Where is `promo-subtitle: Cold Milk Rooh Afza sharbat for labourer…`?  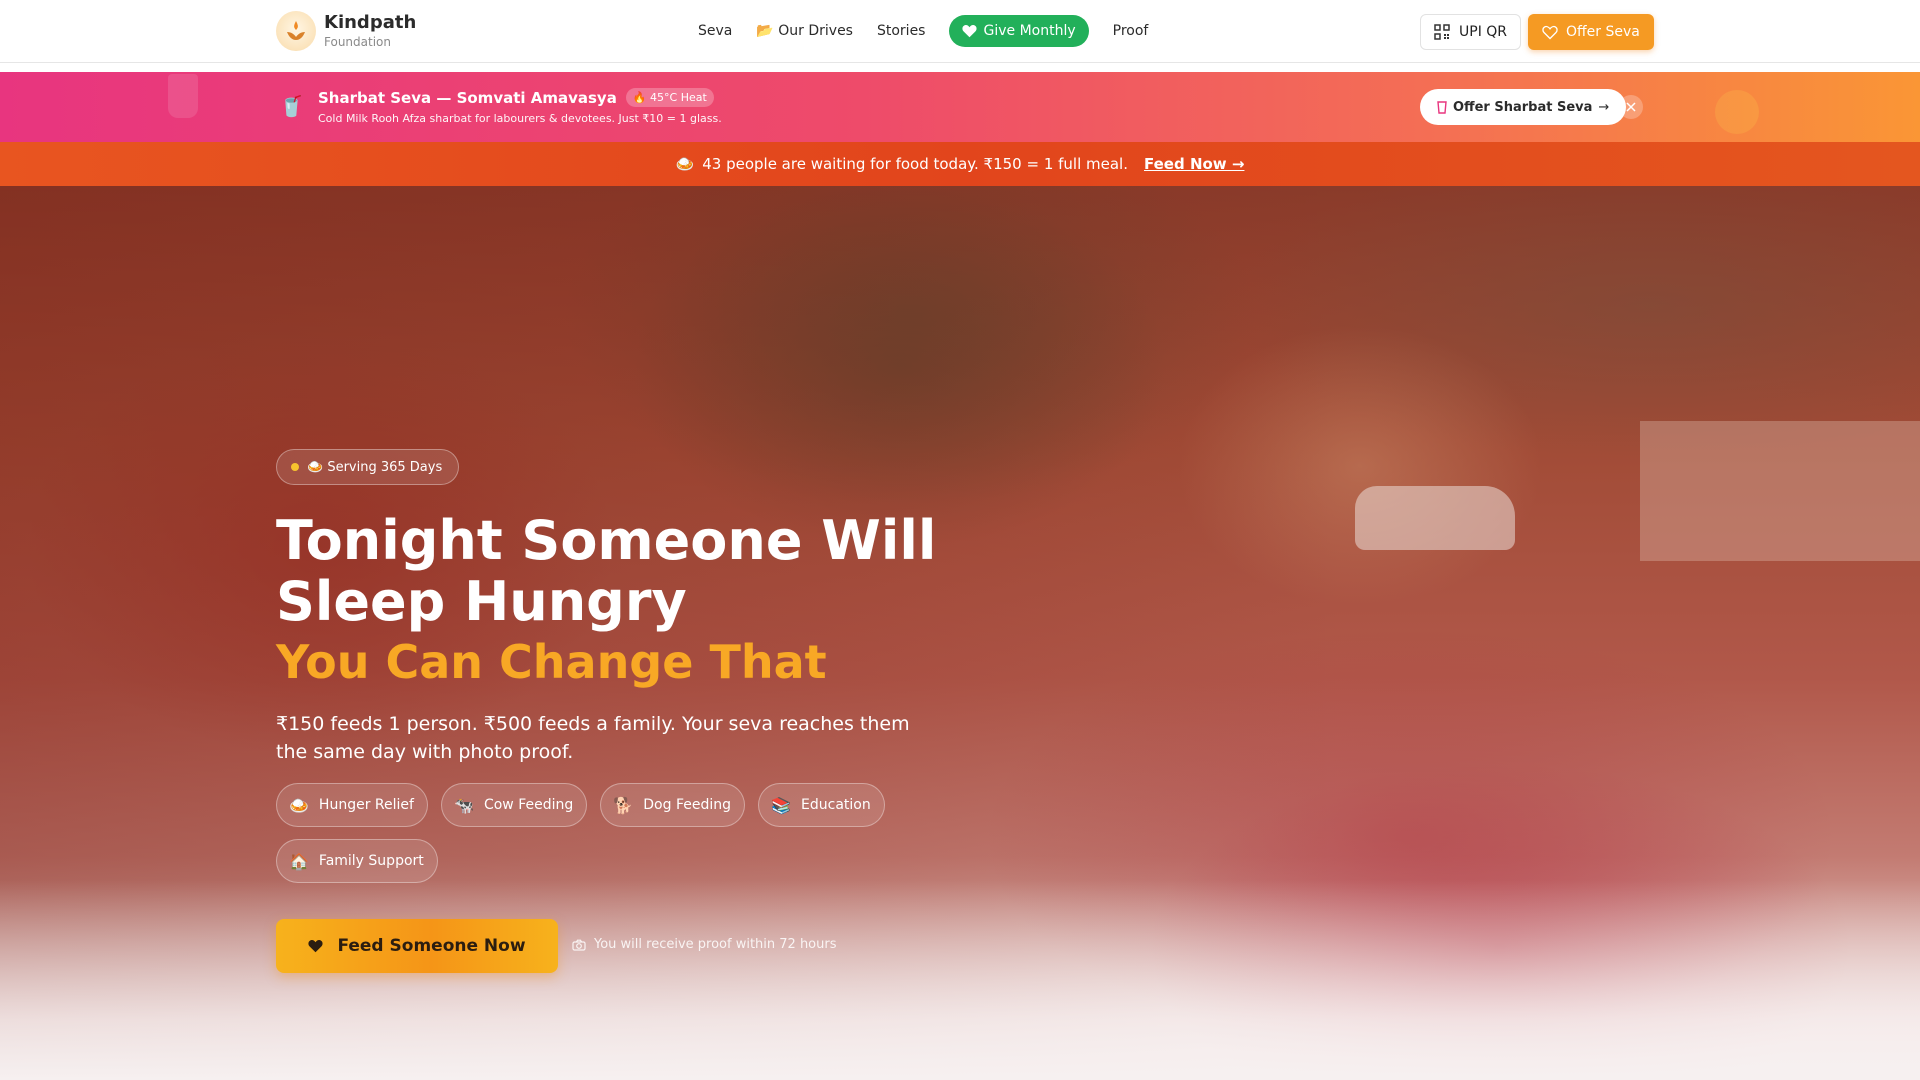
promo-subtitle: Cold Milk Rooh Afza sharbat for labourer… is located at coordinates (520, 118).